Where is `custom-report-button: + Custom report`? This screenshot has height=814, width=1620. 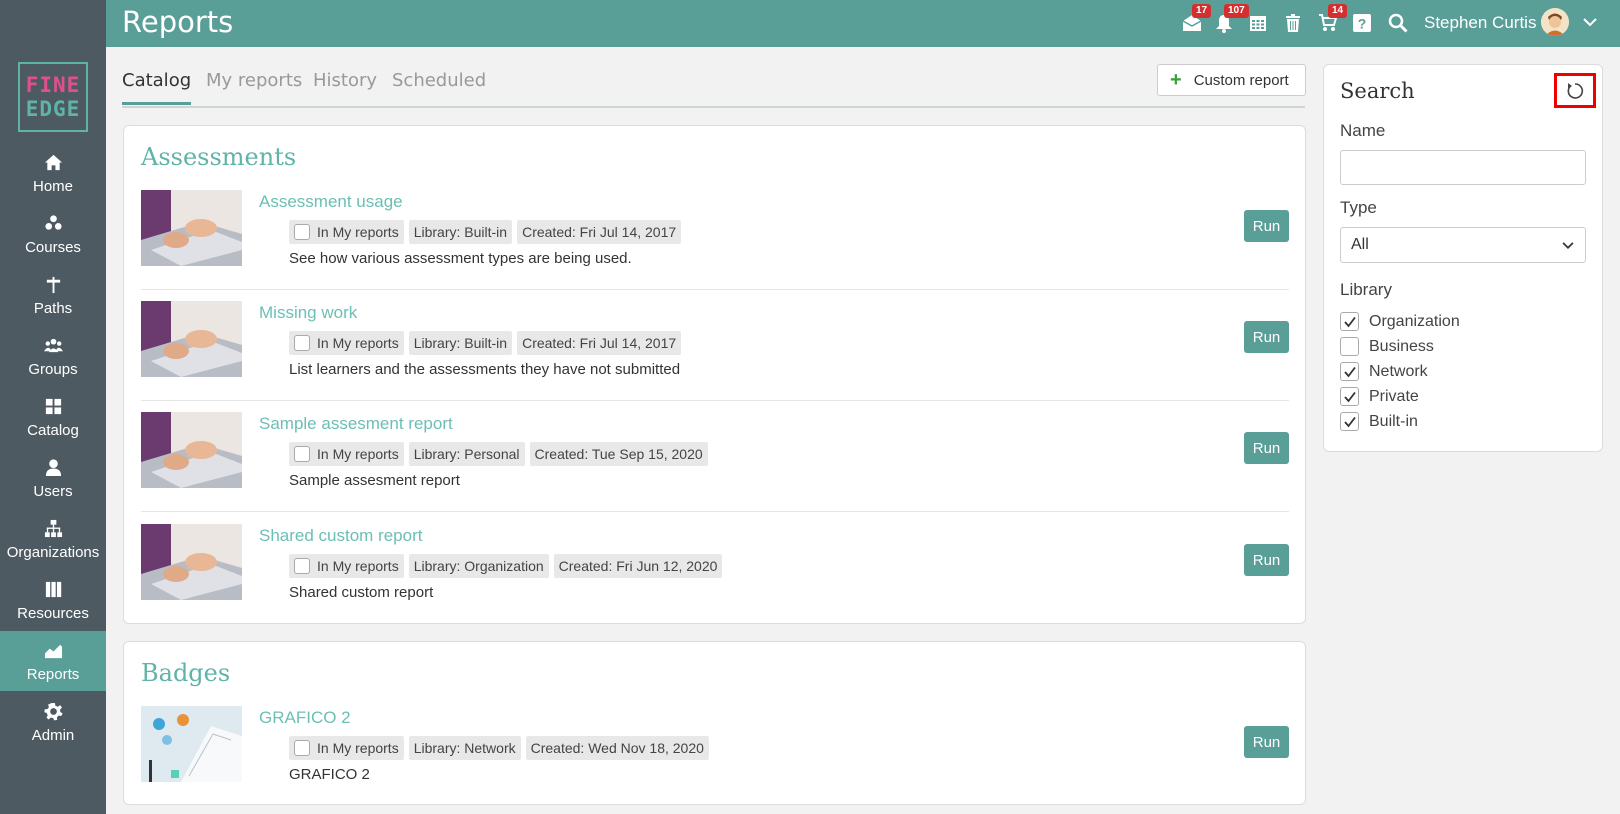
custom-report-button: + Custom report is located at coordinates (1231, 80).